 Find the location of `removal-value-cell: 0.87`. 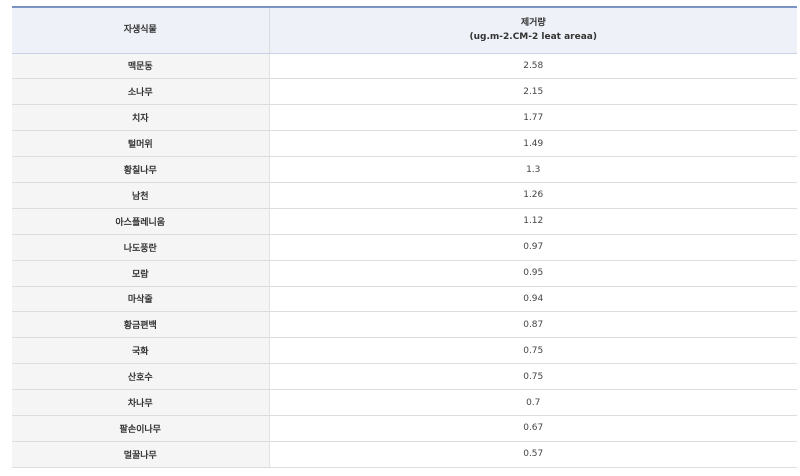

removal-value-cell: 0.87 is located at coordinates (533, 325).